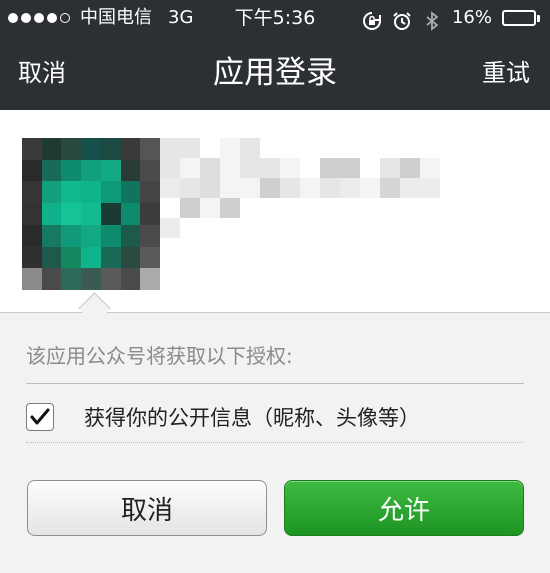  I want to click on battery-icon, so click(521, 18).